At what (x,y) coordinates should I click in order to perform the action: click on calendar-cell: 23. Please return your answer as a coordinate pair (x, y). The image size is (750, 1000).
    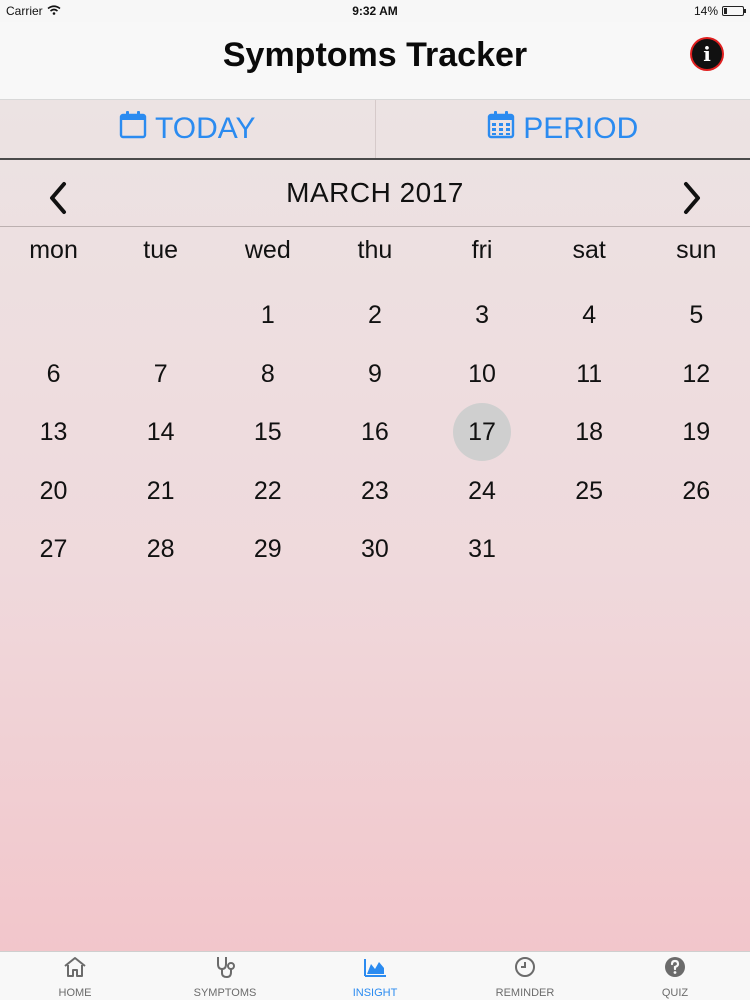
    Looking at the image, I should click on (374, 491).